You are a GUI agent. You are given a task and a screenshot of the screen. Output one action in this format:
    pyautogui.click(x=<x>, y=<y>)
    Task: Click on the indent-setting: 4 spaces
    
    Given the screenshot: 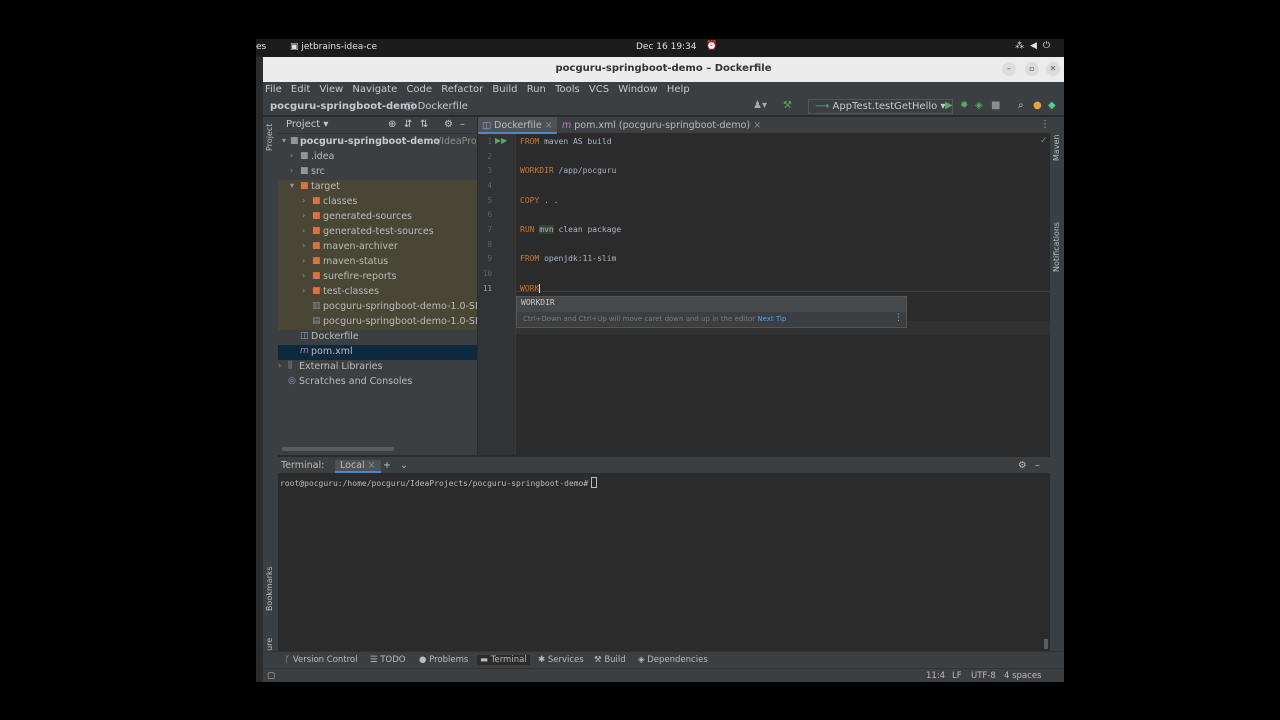 What is the action you would take?
    pyautogui.click(x=1022, y=676)
    